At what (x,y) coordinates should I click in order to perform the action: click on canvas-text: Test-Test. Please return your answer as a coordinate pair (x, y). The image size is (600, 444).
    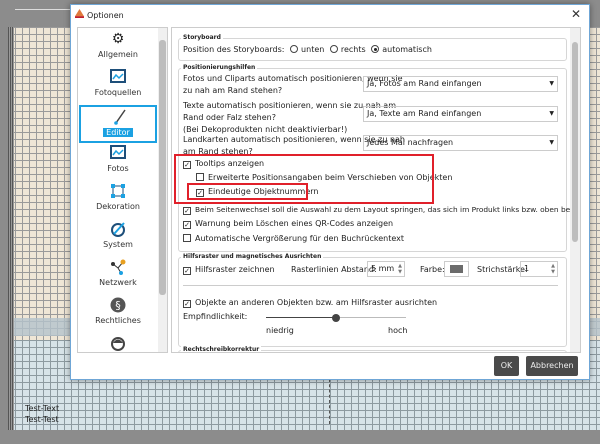
    Looking at the image, I should click on (42, 419).